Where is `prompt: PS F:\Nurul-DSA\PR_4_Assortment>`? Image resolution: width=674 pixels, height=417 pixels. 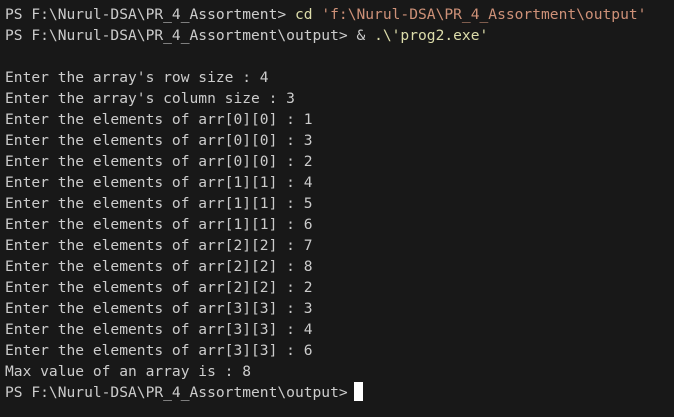 prompt: PS F:\Nurul-DSA\PR_4_Assortment> is located at coordinates (146, 14).